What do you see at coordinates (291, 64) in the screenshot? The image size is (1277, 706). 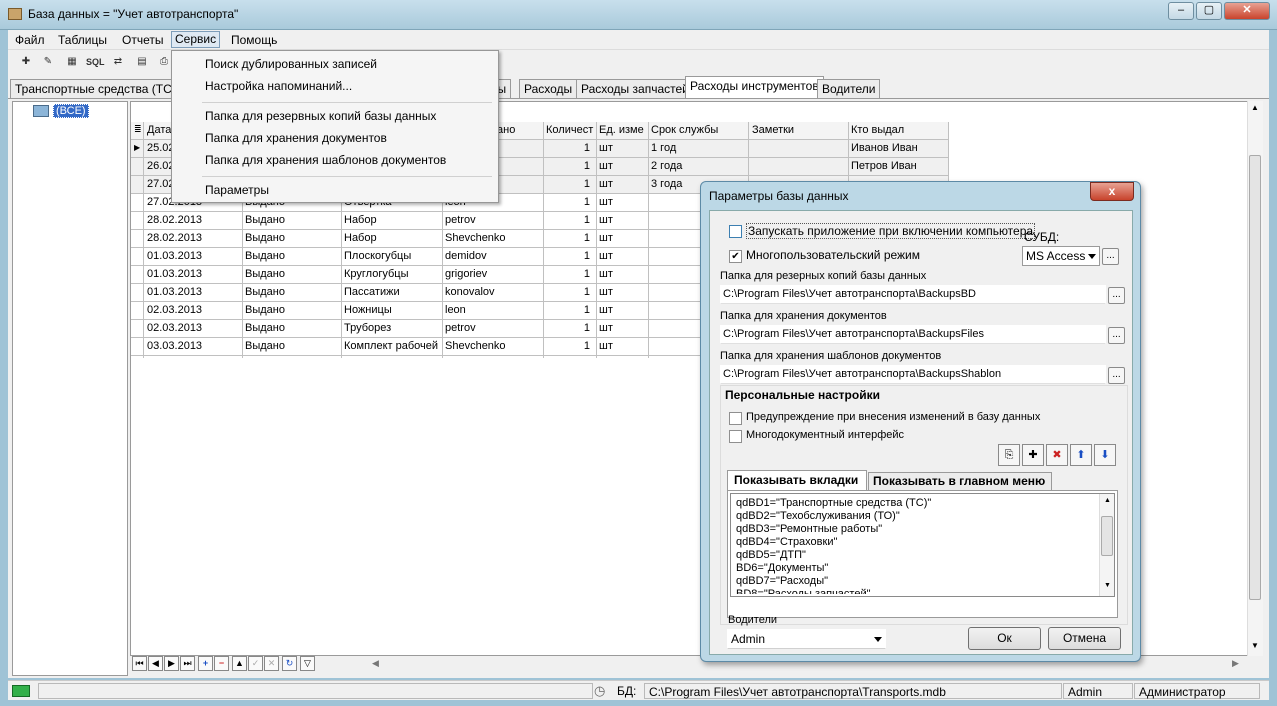 I see `menu-find-duplicates: Поиск дублированных записей` at bounding box center [291, 64].